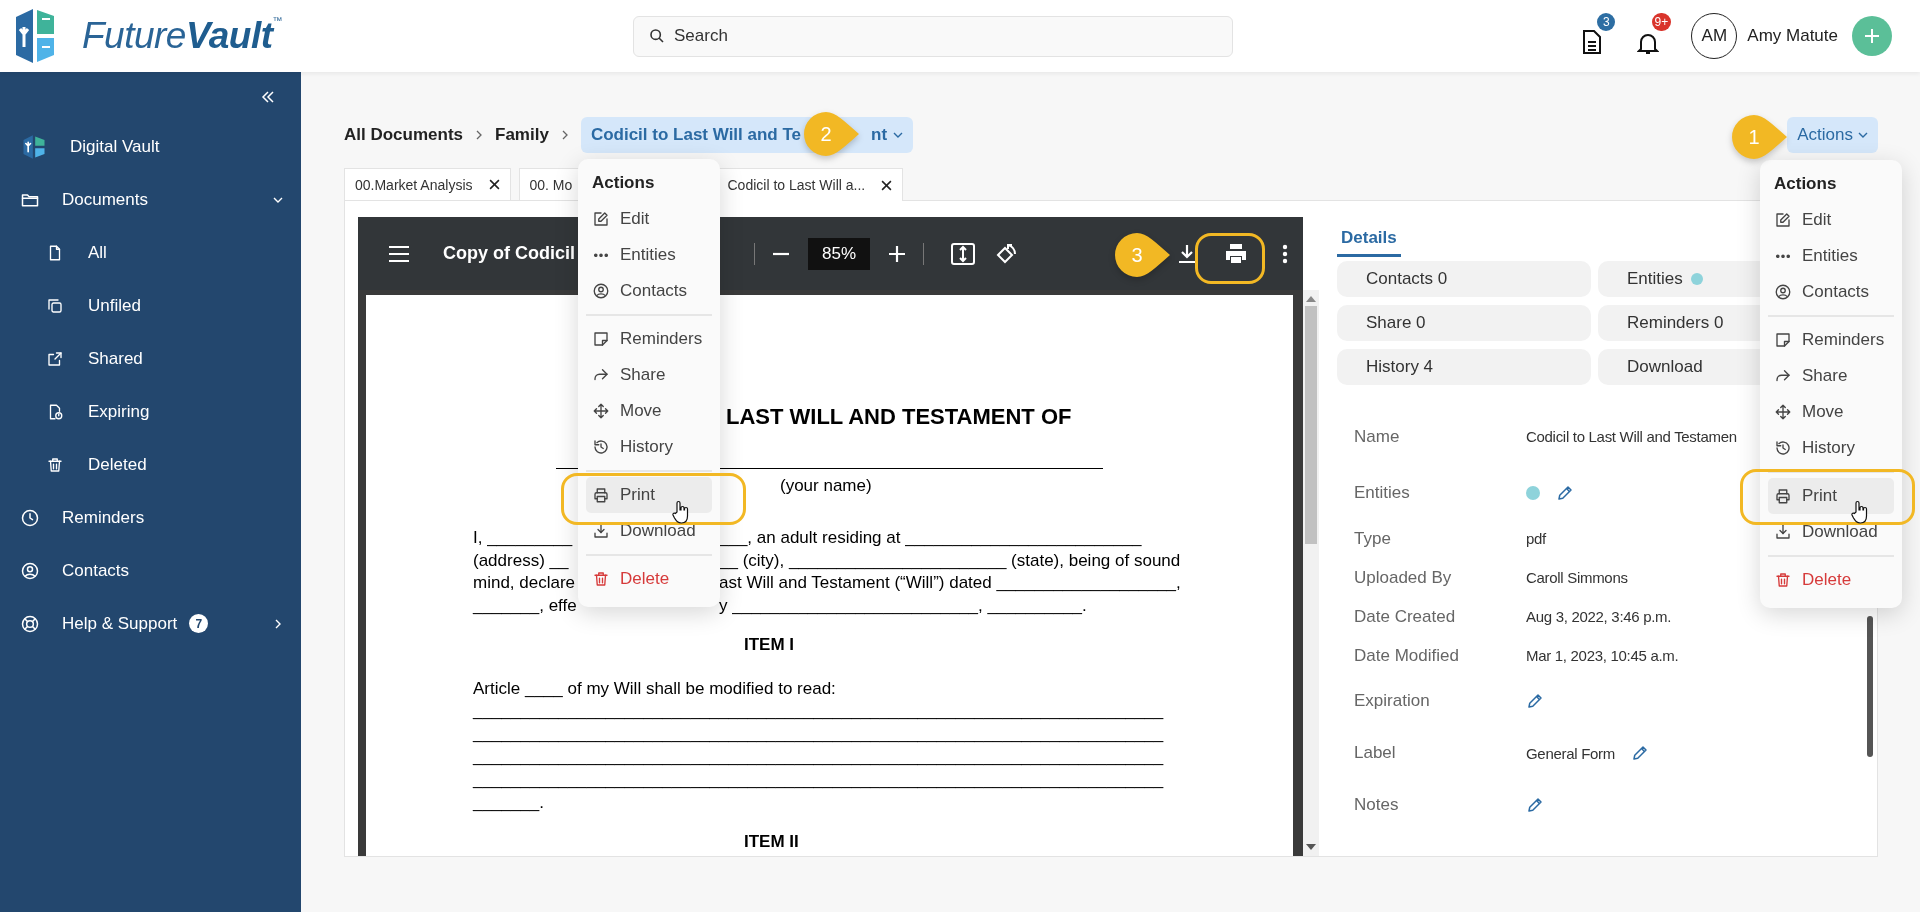 The image size is (1920, 912). I want to click on menu-item: Entities, so click(649, 255).